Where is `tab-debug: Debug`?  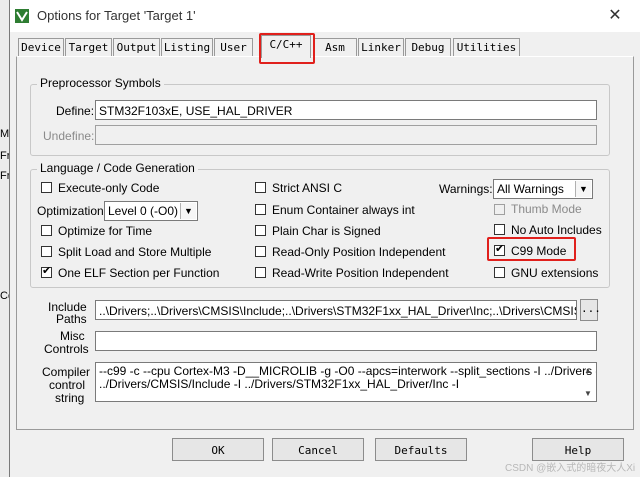
tab-debug: Debug is located at coordinates (428, 47).